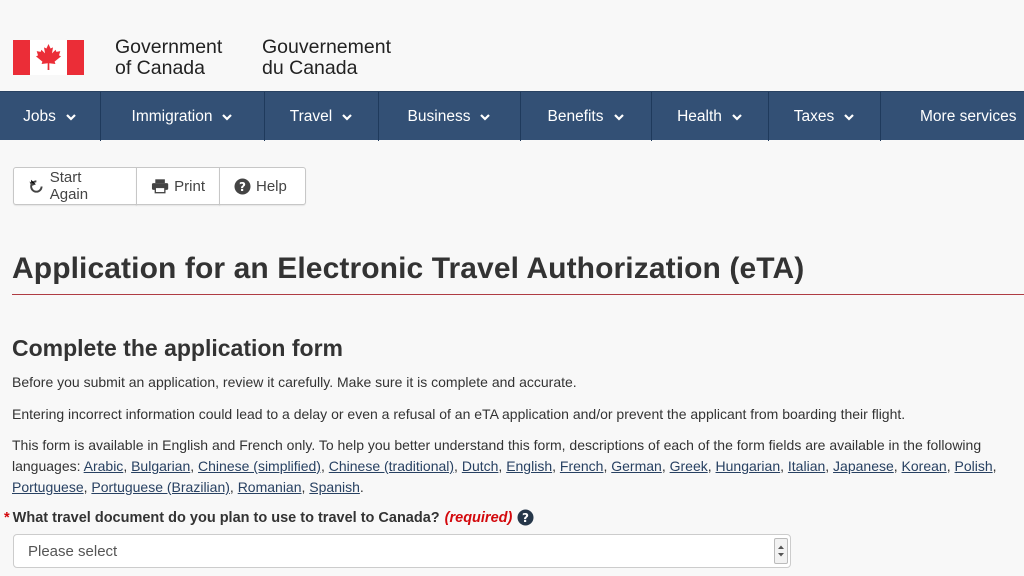 The width and height of the screenshot is (1024, 576). I want to click on signature-fr-line2: du Canada, so click(310, 68).